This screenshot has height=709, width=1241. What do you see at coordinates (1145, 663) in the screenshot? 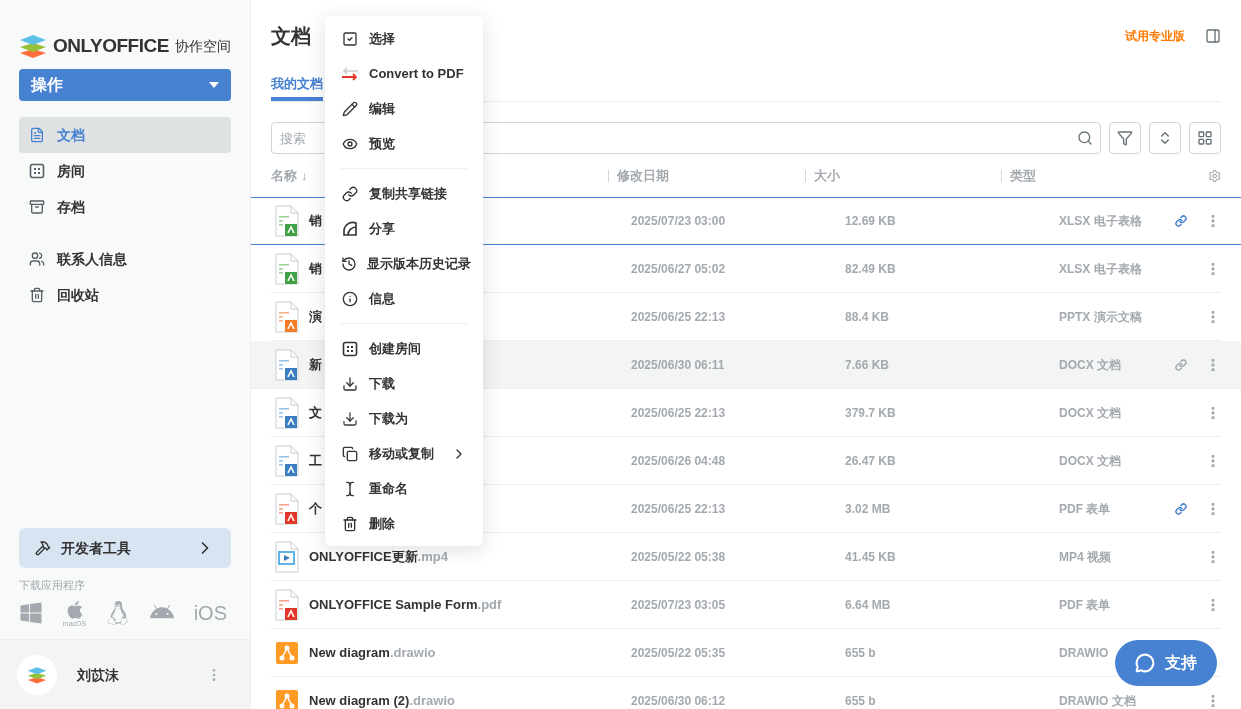
I see `chat-bubble-icon` at bounding box center [1145, 663].